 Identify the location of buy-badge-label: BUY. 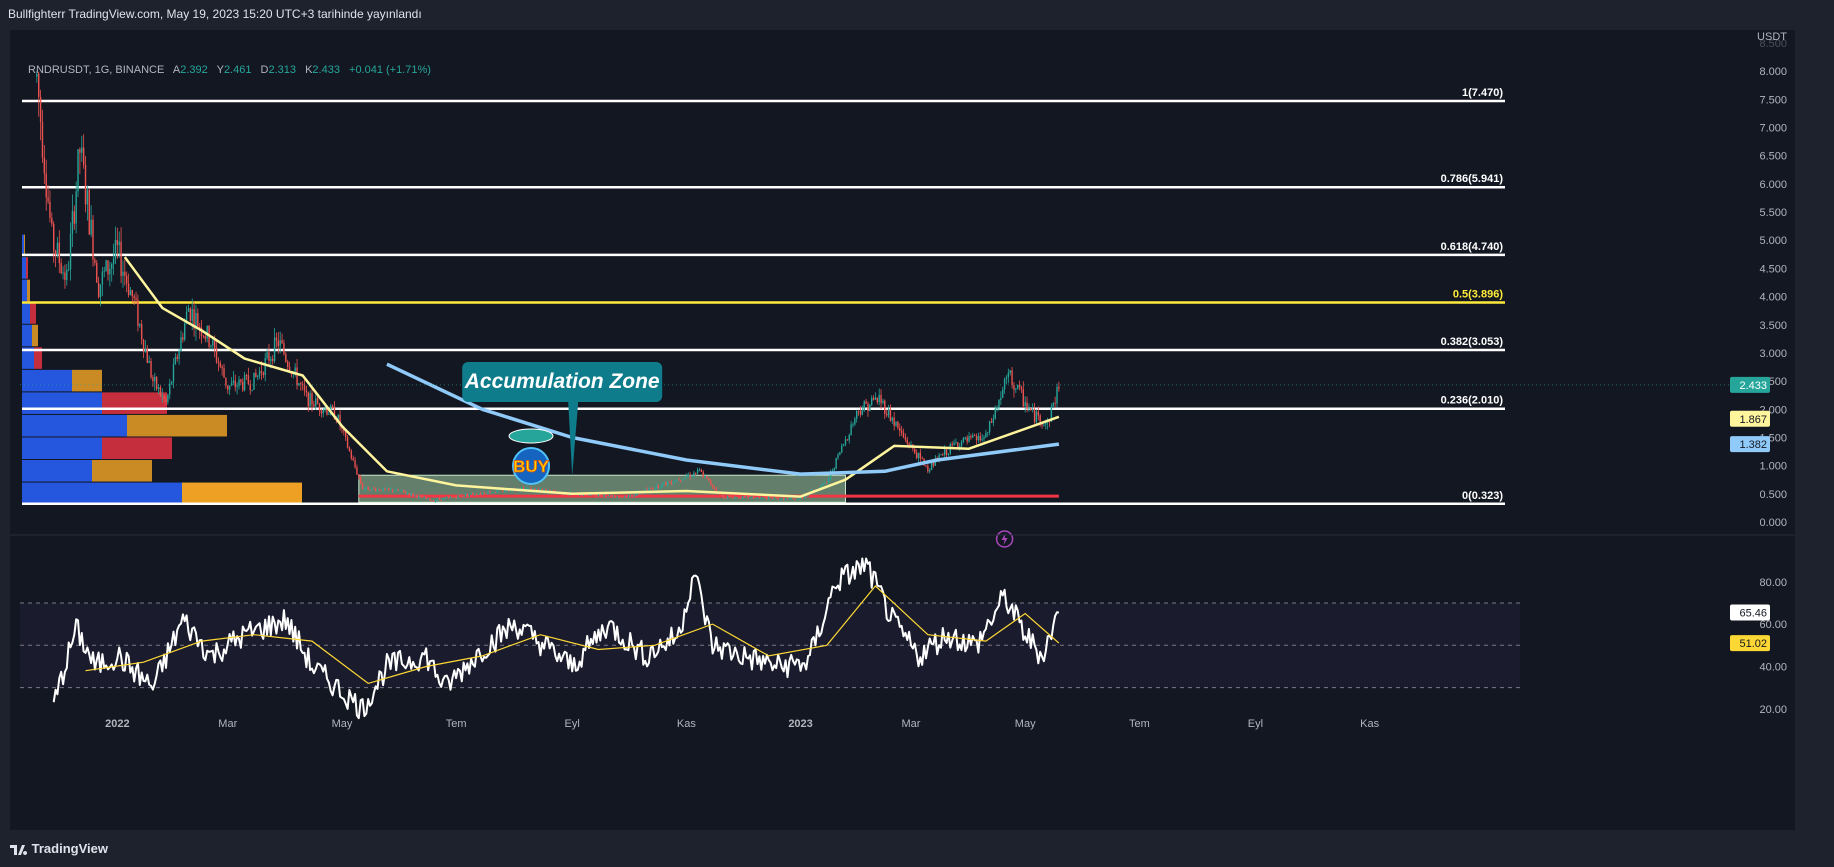
(531, 466).